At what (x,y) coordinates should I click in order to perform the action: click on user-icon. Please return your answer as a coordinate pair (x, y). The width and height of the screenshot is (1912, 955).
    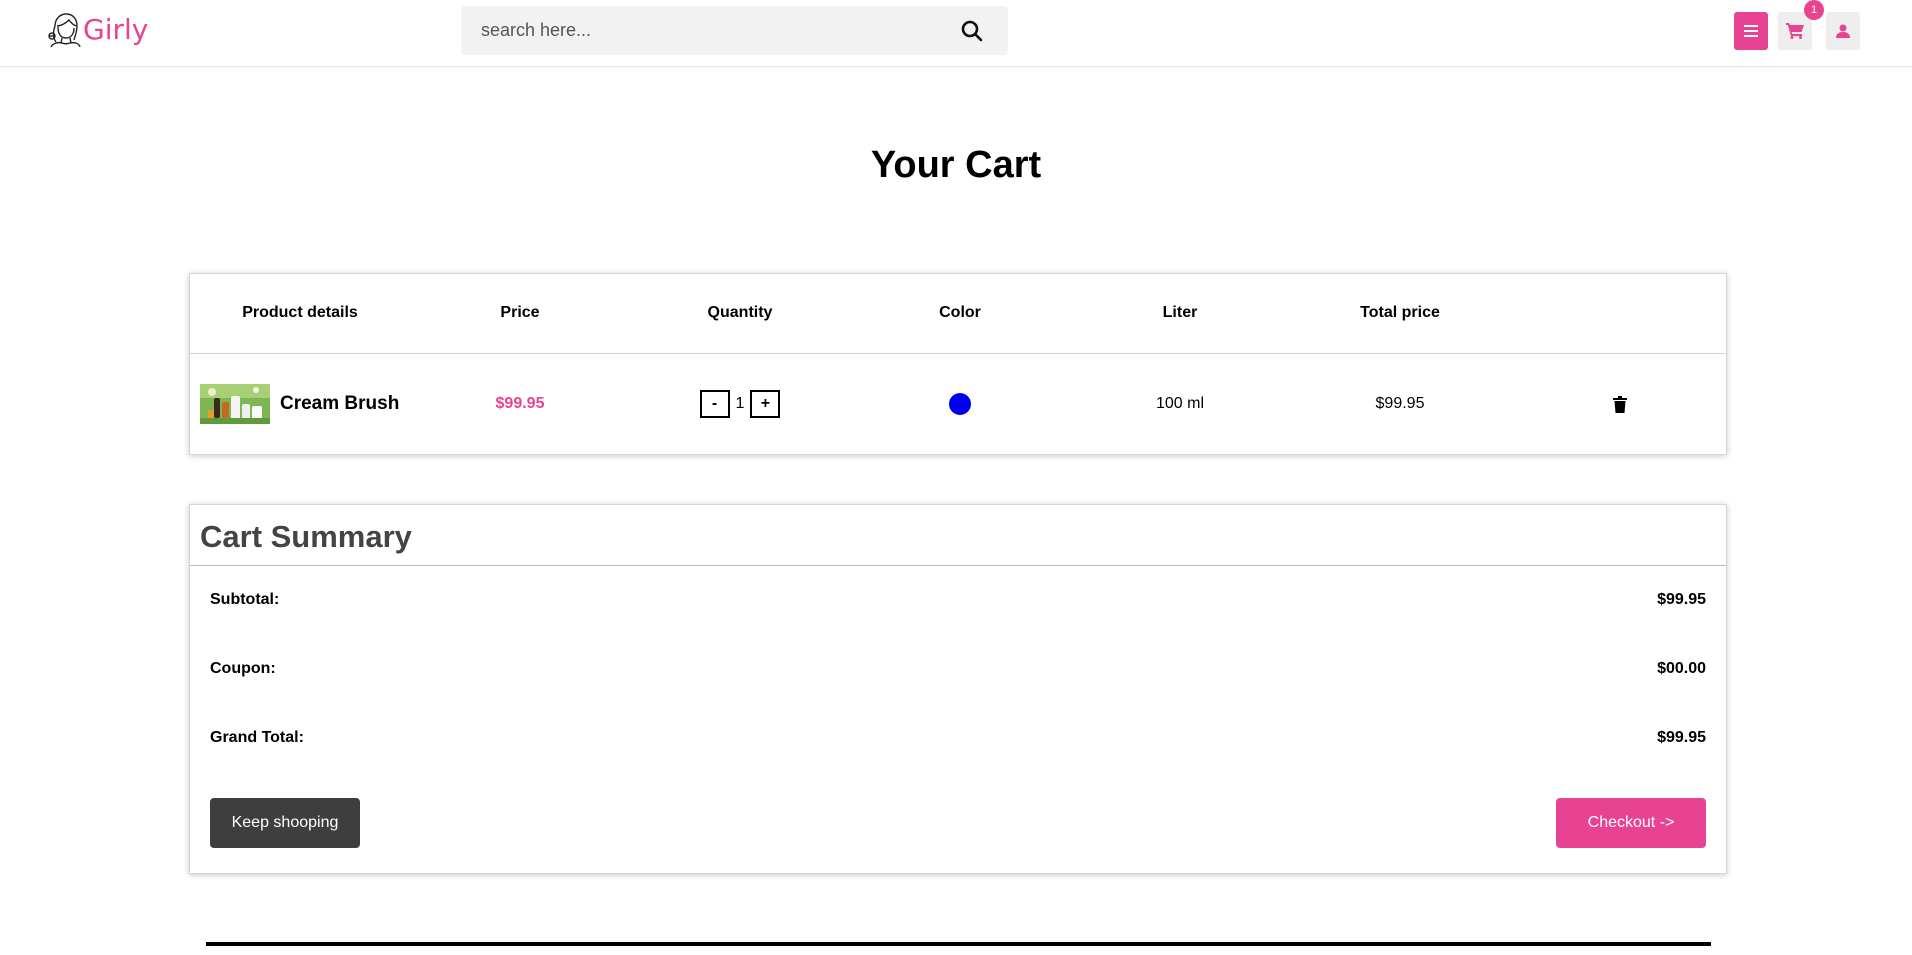
    Looking at the image, I should click on (1843, 31).